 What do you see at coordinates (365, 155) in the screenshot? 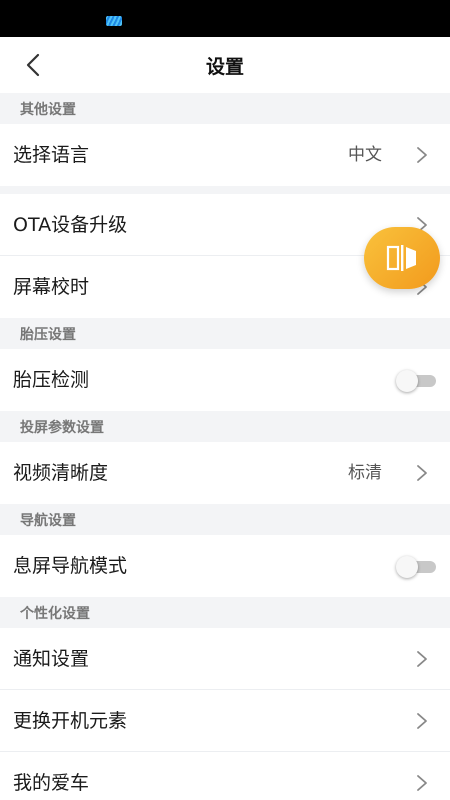
I see `language-value: 中文` at bounding box center [365, 155].